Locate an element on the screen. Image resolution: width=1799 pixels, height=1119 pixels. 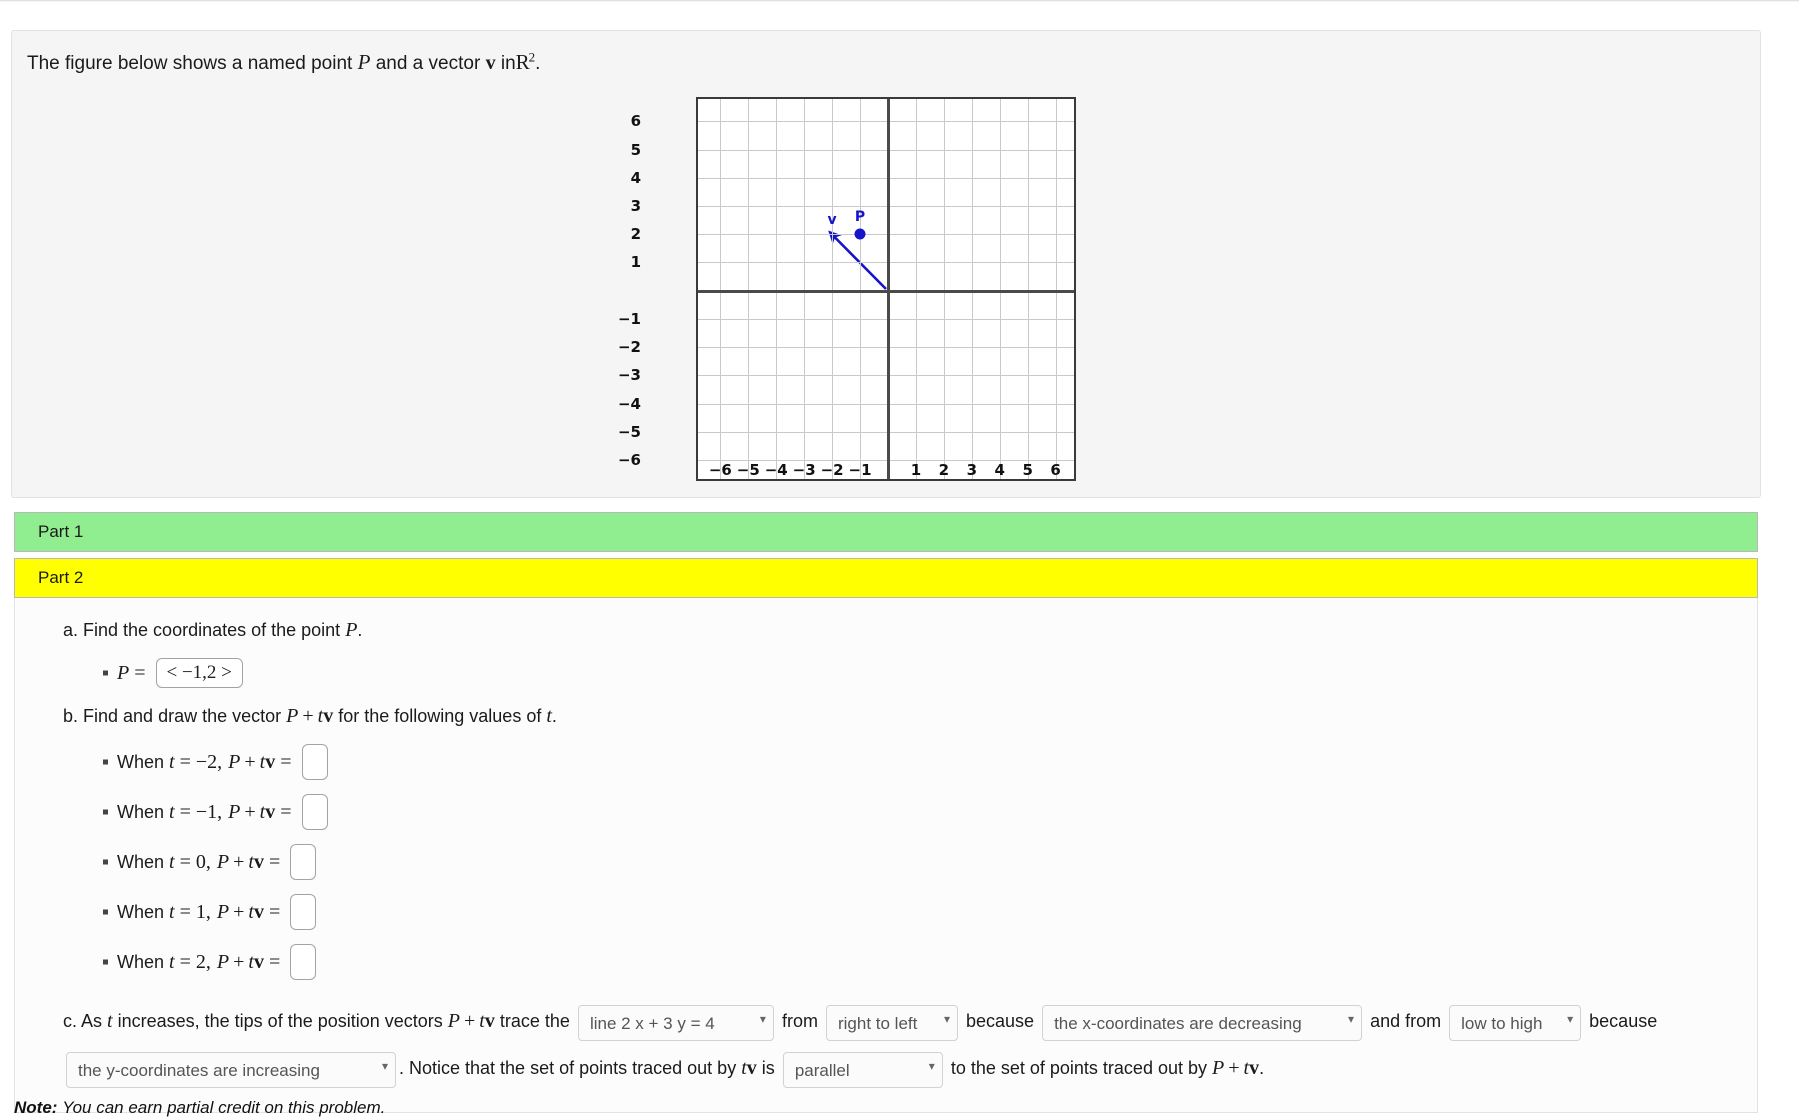
t-value: −1 is located at coordinates (206, 811).